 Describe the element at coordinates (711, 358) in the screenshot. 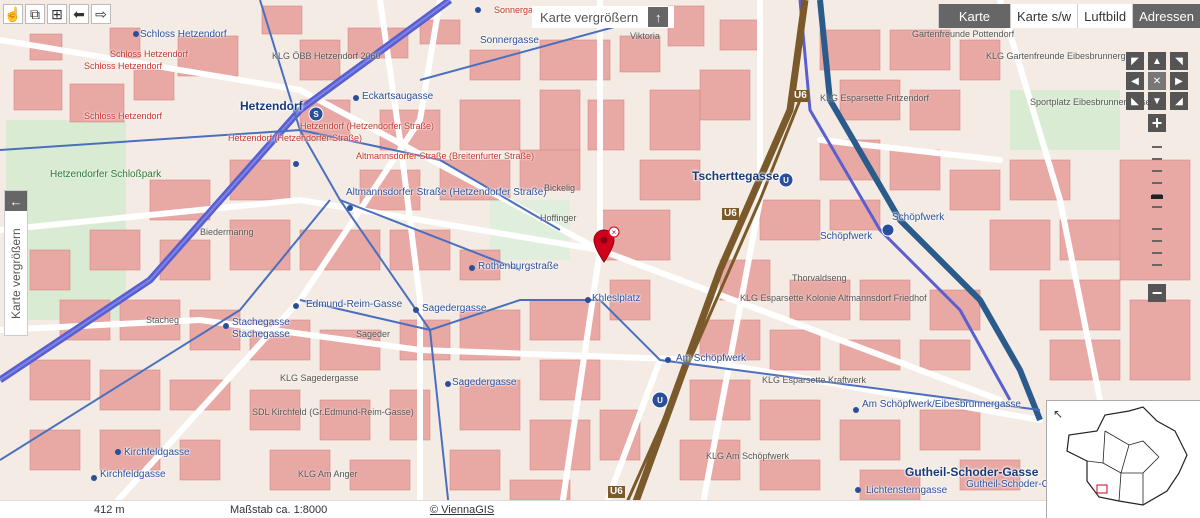

I see `stop-label: Am Schöpfwerk` at that location.